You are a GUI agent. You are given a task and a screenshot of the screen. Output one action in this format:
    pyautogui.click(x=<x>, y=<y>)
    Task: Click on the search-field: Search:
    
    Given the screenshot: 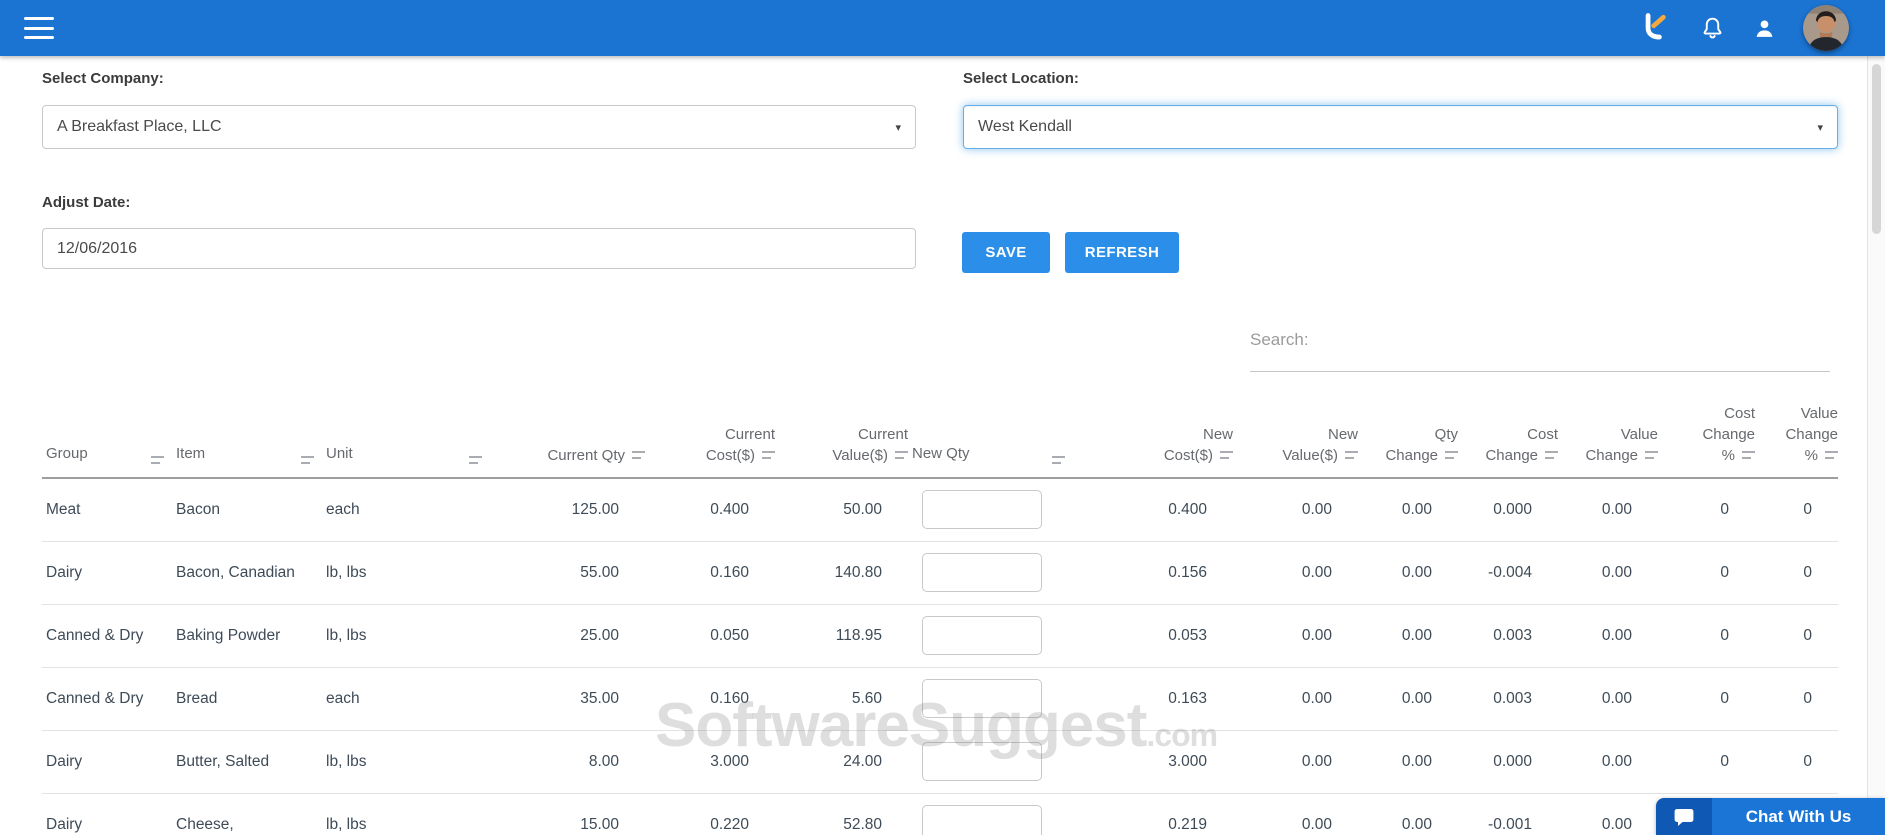 What is the action you would take?
    pyautogui.click(x=1540, y=349)
    